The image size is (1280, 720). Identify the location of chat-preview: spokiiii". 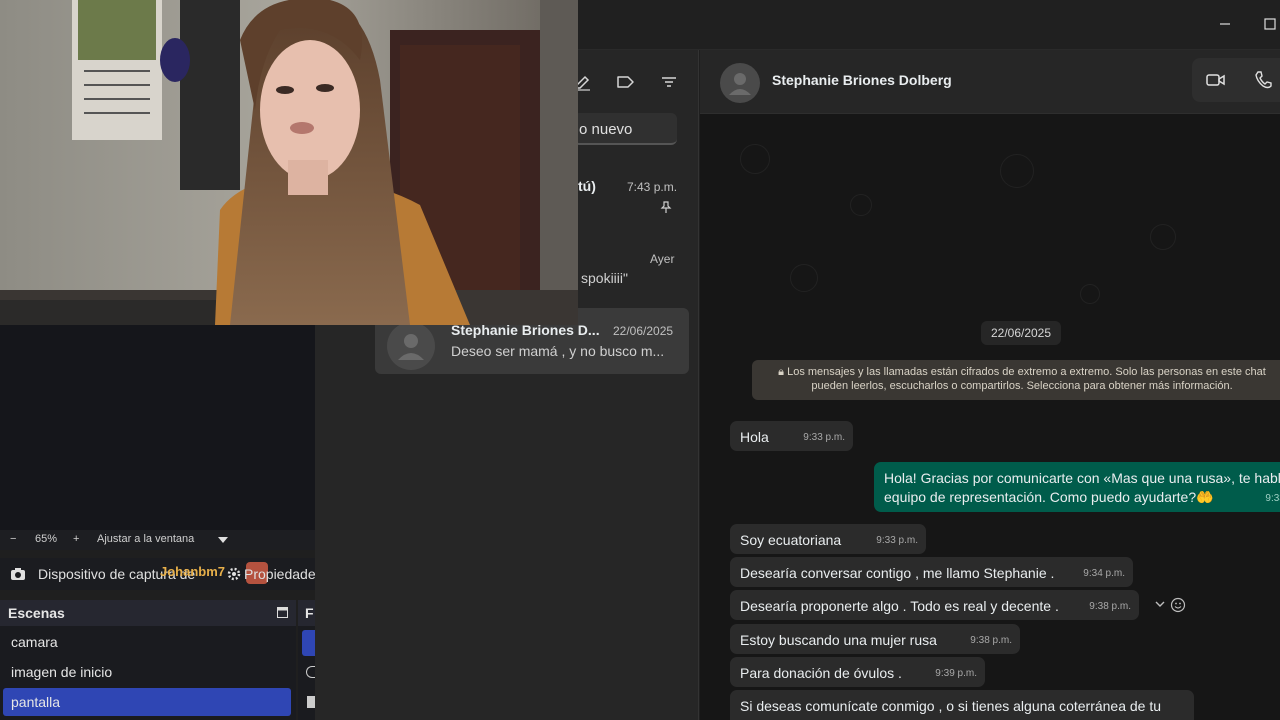
(604, 278).